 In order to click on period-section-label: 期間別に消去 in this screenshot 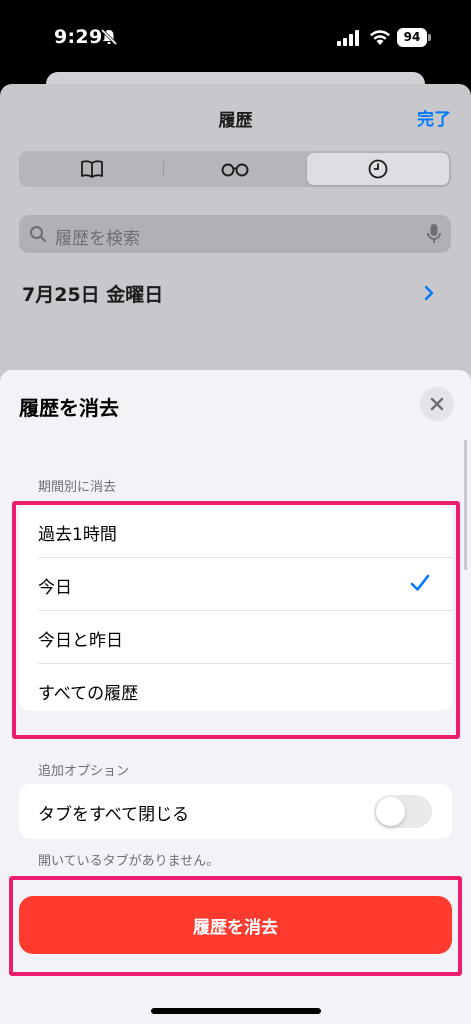, I will do `click(77, 487)`.